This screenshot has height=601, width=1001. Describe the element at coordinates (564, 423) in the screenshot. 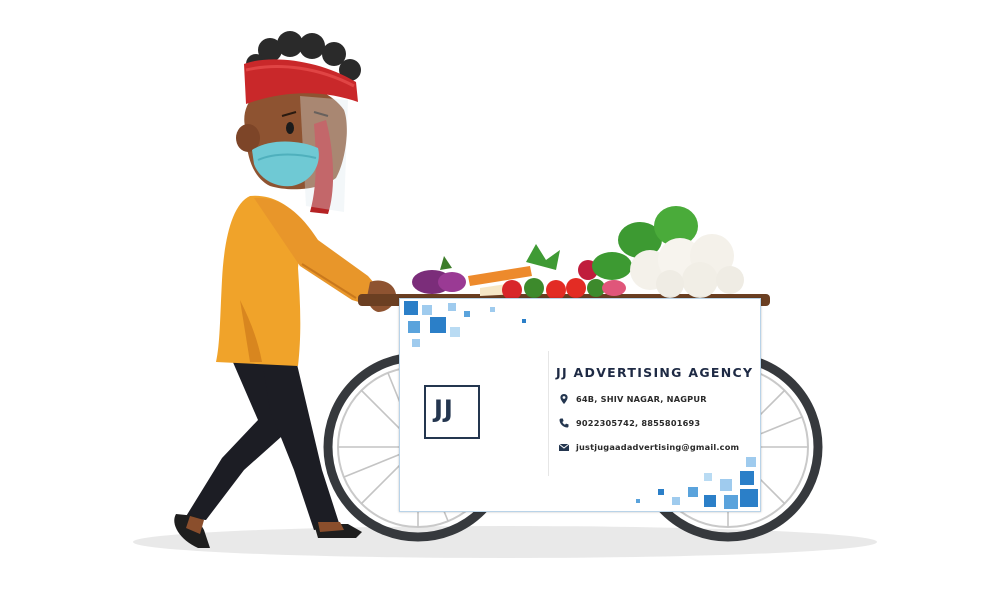

I see `phone-icon` at that location.